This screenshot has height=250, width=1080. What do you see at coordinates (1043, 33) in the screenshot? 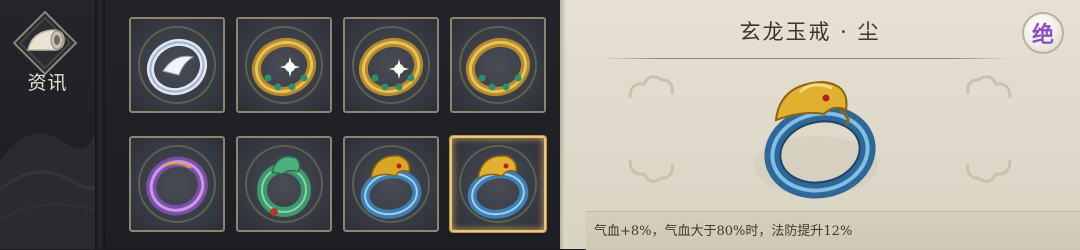
I see `rarity-badge: 绝` at bounding box center [1043, 33].